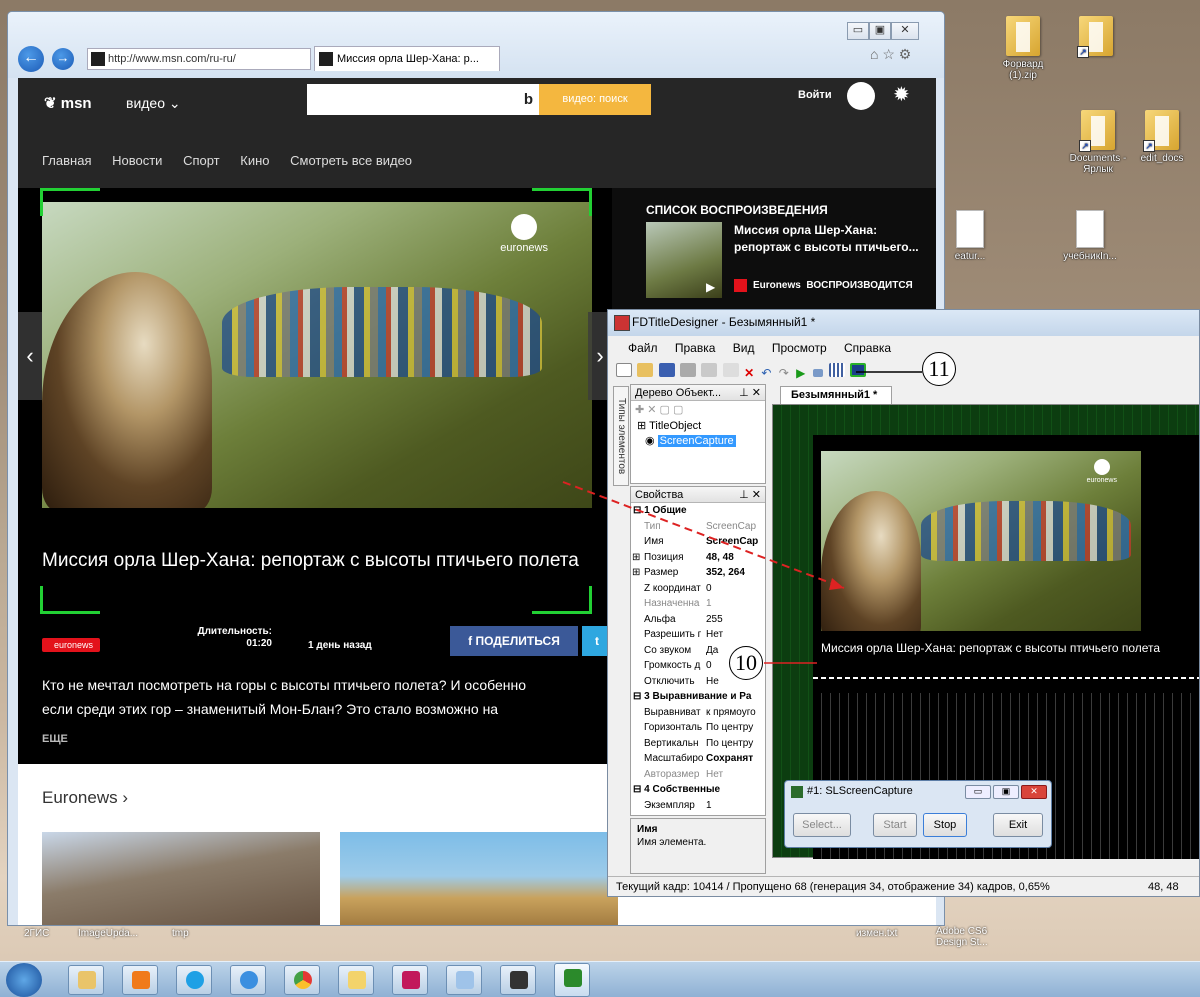  I want to click on taskbar-chrome, so click(302, 980).